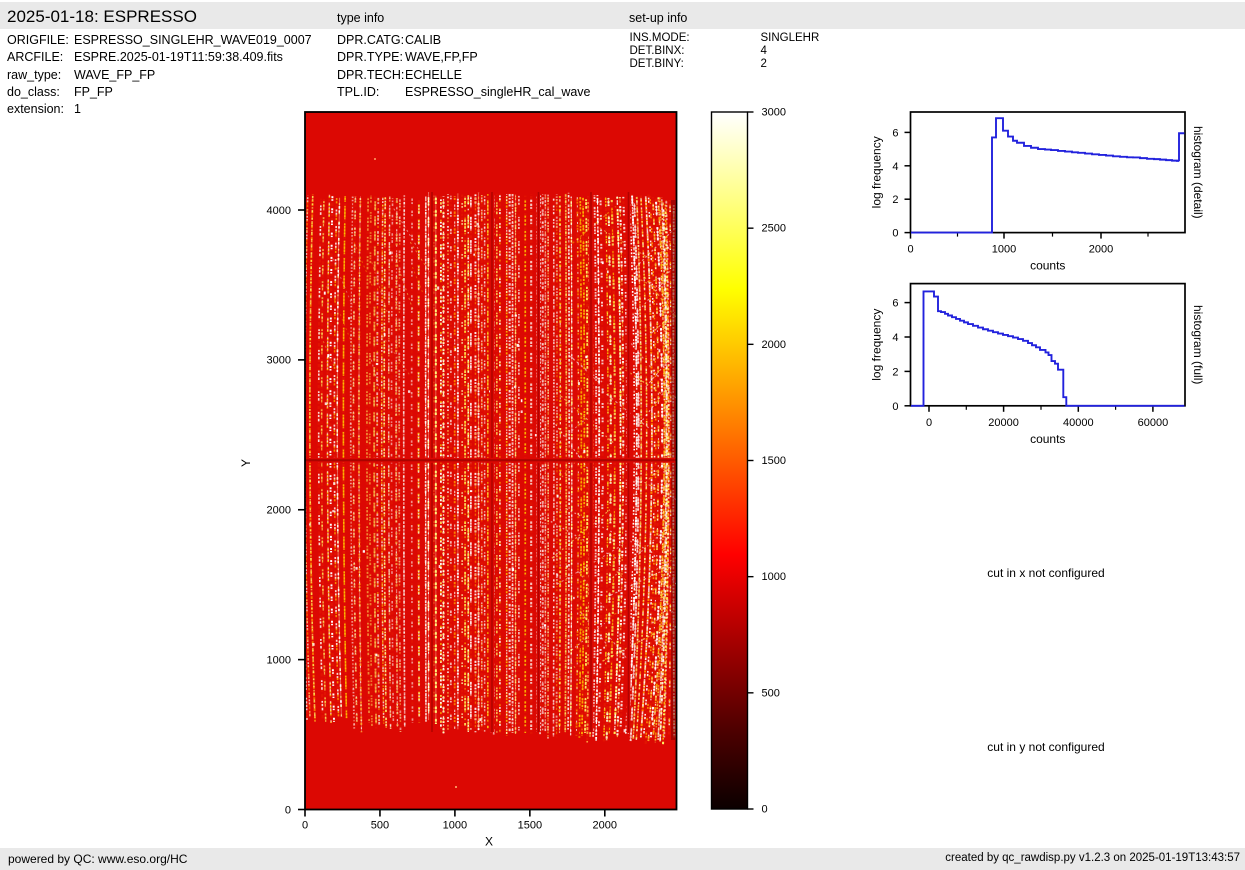 This screenshot has width=1245, height=870. I want to click on svg-text: 2500, so click(774, 229).